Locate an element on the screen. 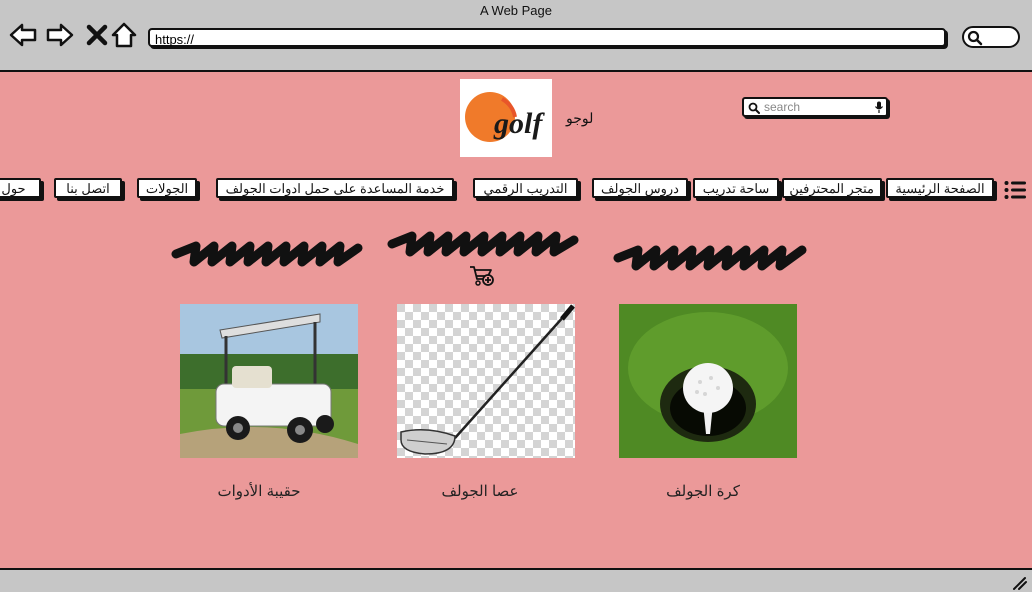 The image size is (1032, 592). nav-digital-training: التدريب الرقمي is located at coordinates (525, 188).